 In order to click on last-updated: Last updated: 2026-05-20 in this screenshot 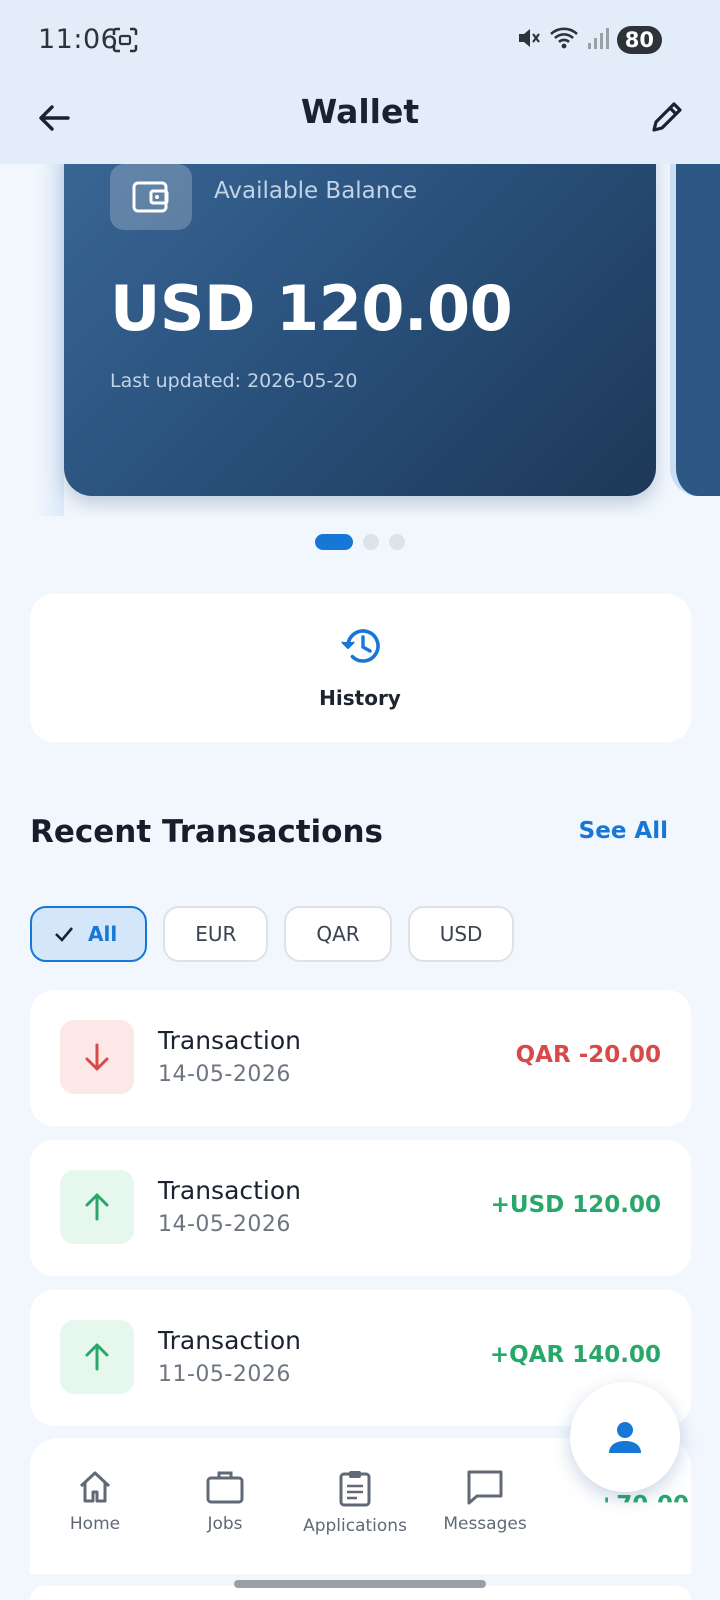, I will do `click(234, 381)`.